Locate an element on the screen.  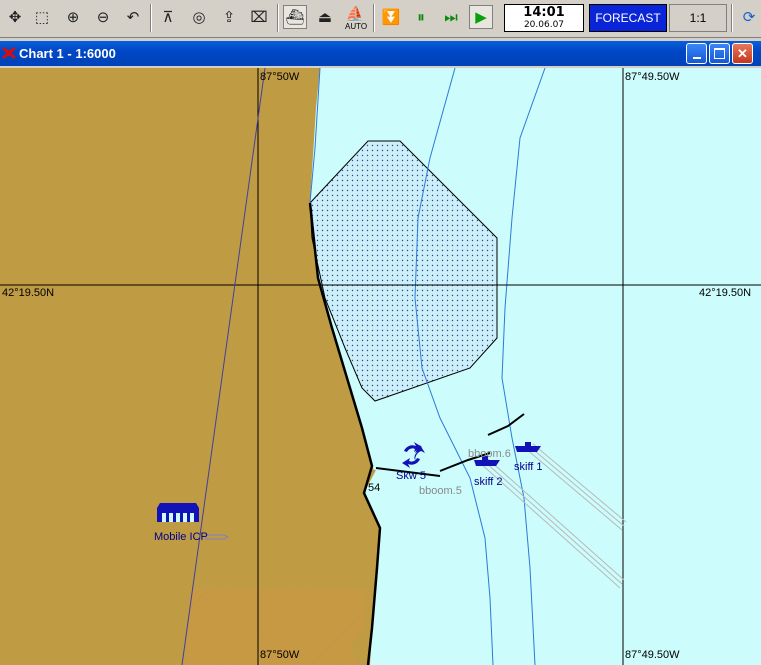
fast-forward-icon: ⏭ is located at coordinates (451, 17).